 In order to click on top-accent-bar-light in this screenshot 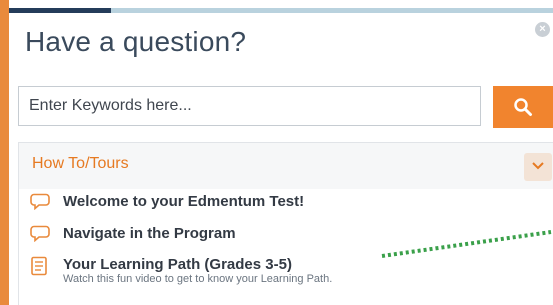, I will do `click(332, 10)`.